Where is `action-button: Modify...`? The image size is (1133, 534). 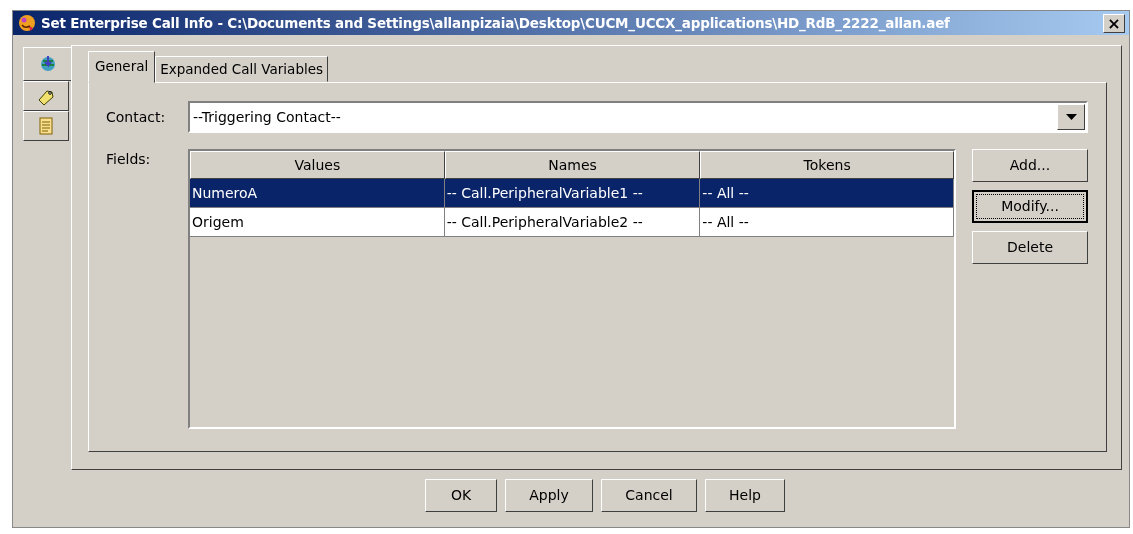 action-button: Modify... is located at coordinates (1030, 206).